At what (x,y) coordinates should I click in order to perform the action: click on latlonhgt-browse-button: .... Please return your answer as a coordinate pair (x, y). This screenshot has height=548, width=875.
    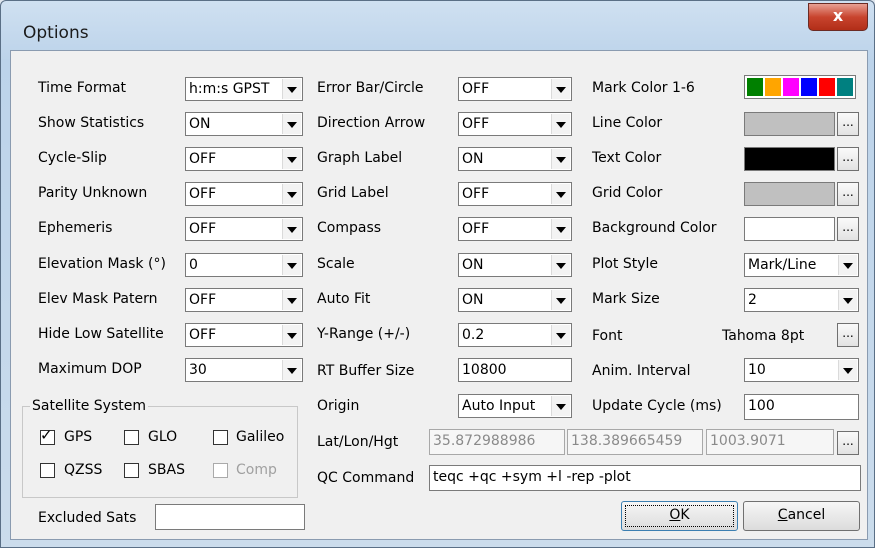
    Looking at the image, I should click on (848, 443).